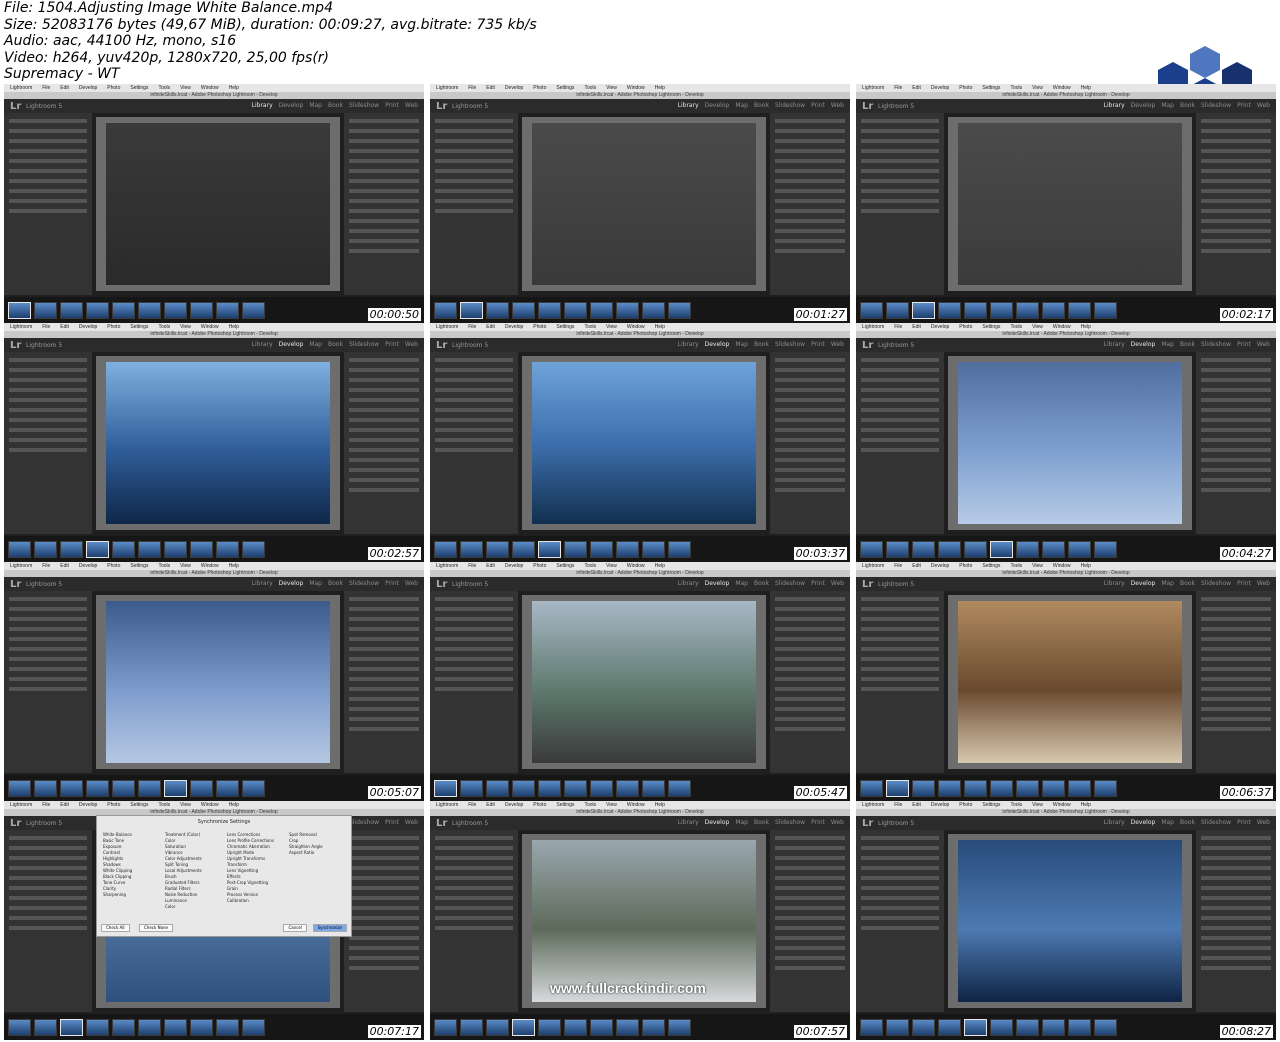 The width and height of the screenshot is (1280, 1042). What do you see at coordinates (315, 105) in the screenshot?
I see `module-tab: Map` at bounding box center [315, 105].